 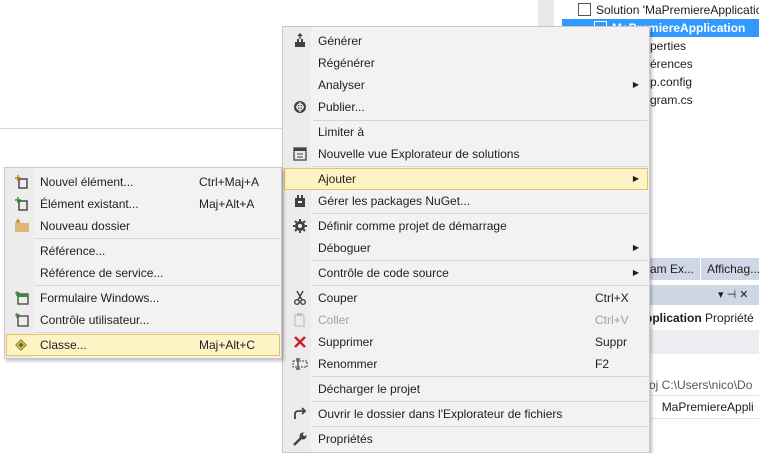 I want to click on menu-item-build: Générer, so click(x=466, y=41).